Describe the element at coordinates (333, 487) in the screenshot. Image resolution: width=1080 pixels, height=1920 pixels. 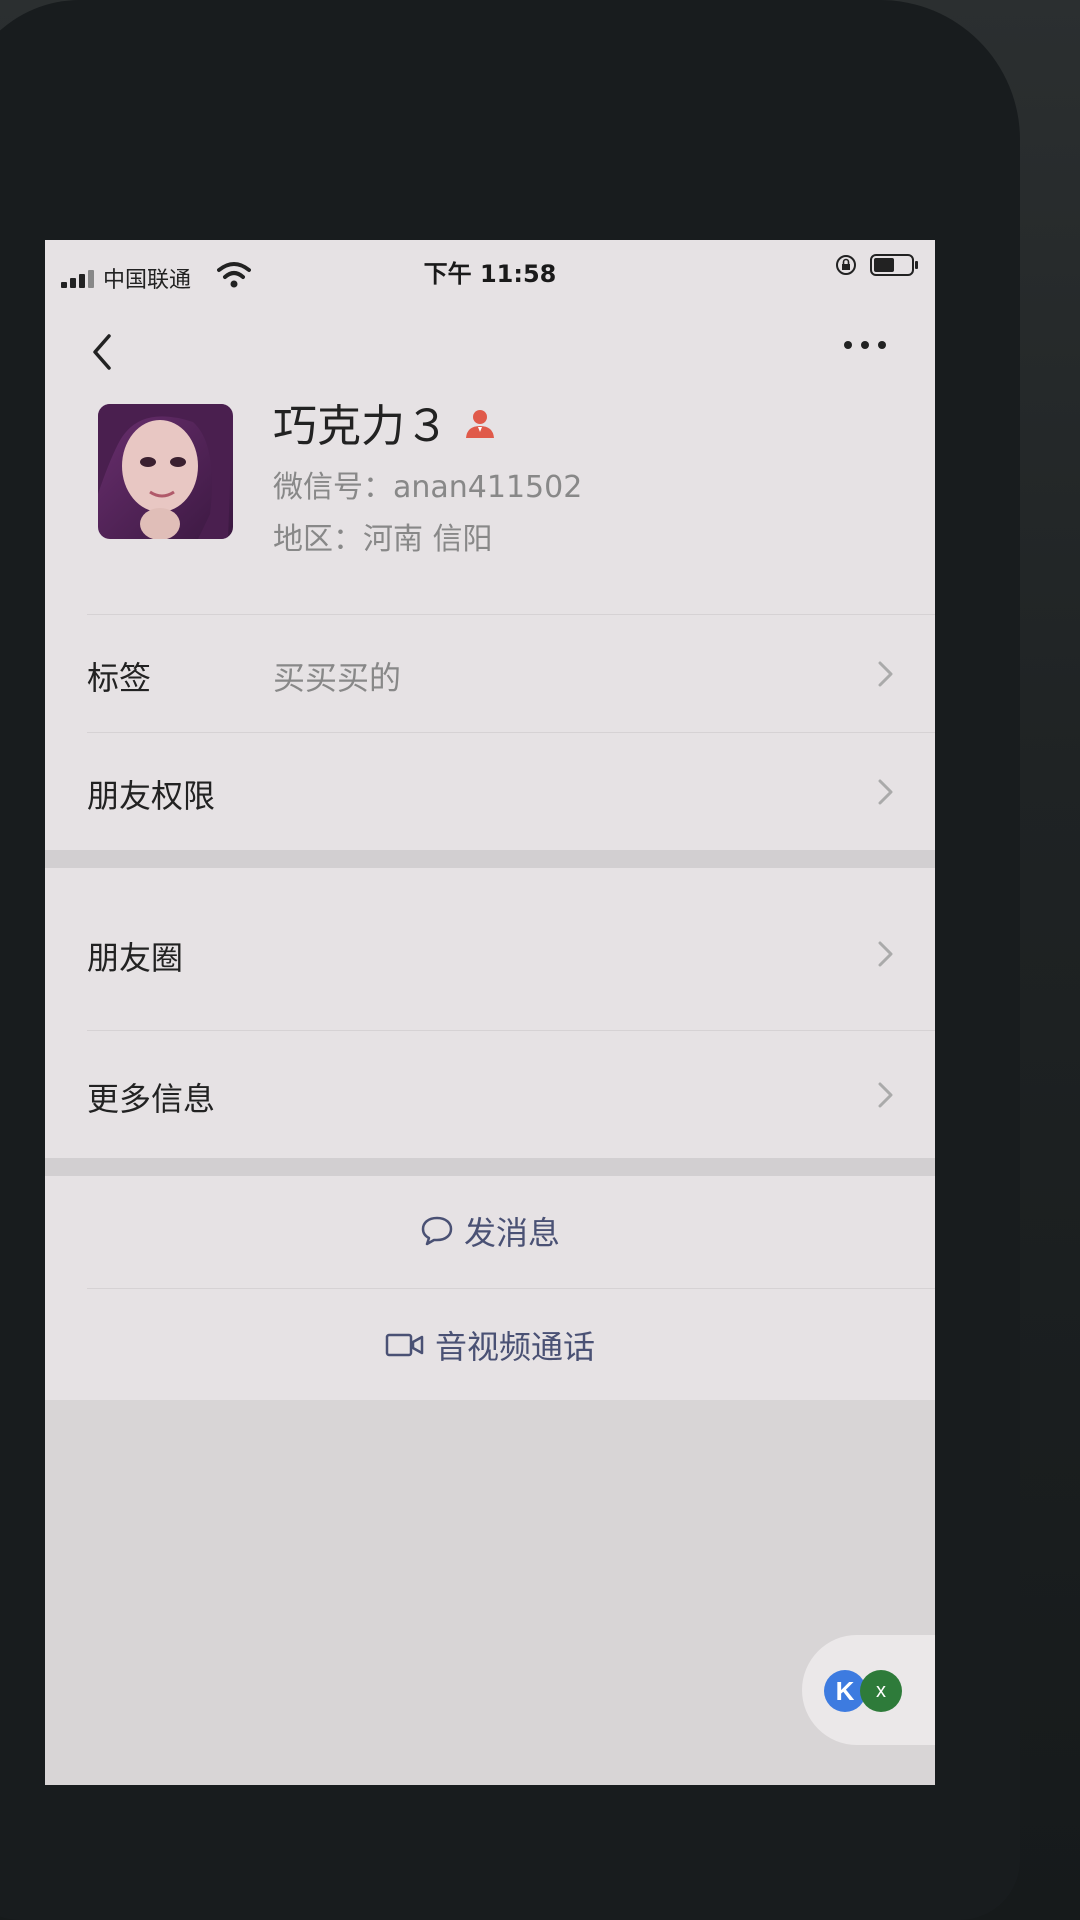
I see `wechat-id-label: 微信号：` at that location.